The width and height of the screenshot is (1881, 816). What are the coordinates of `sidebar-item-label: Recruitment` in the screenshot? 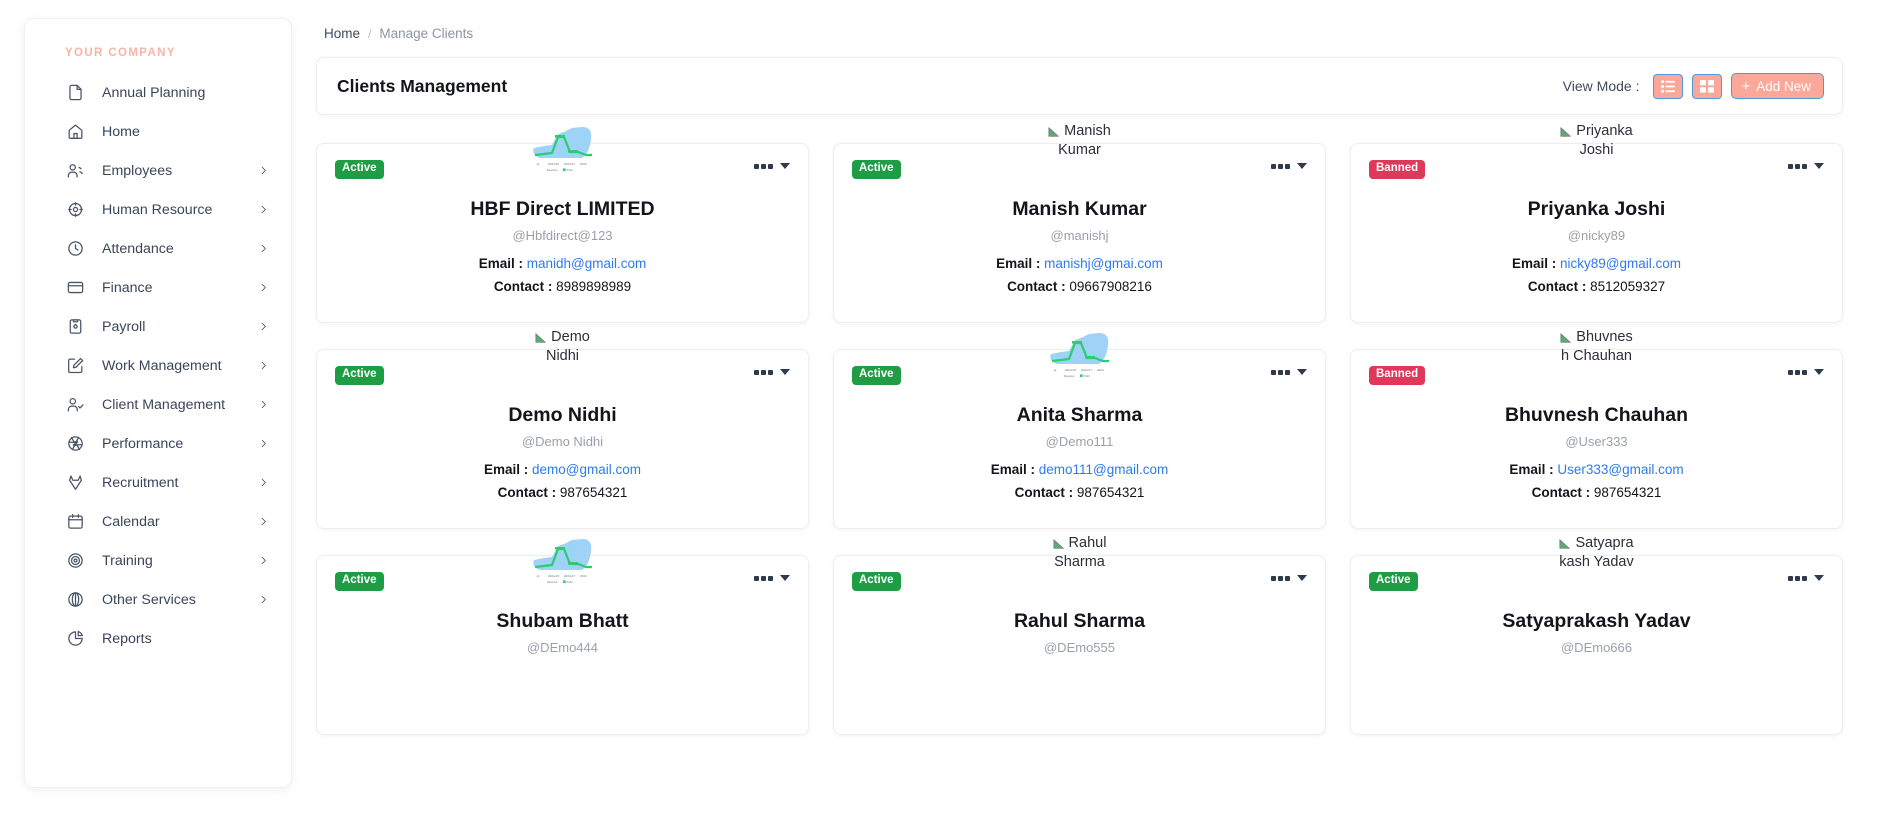 It's located at (140, 482).